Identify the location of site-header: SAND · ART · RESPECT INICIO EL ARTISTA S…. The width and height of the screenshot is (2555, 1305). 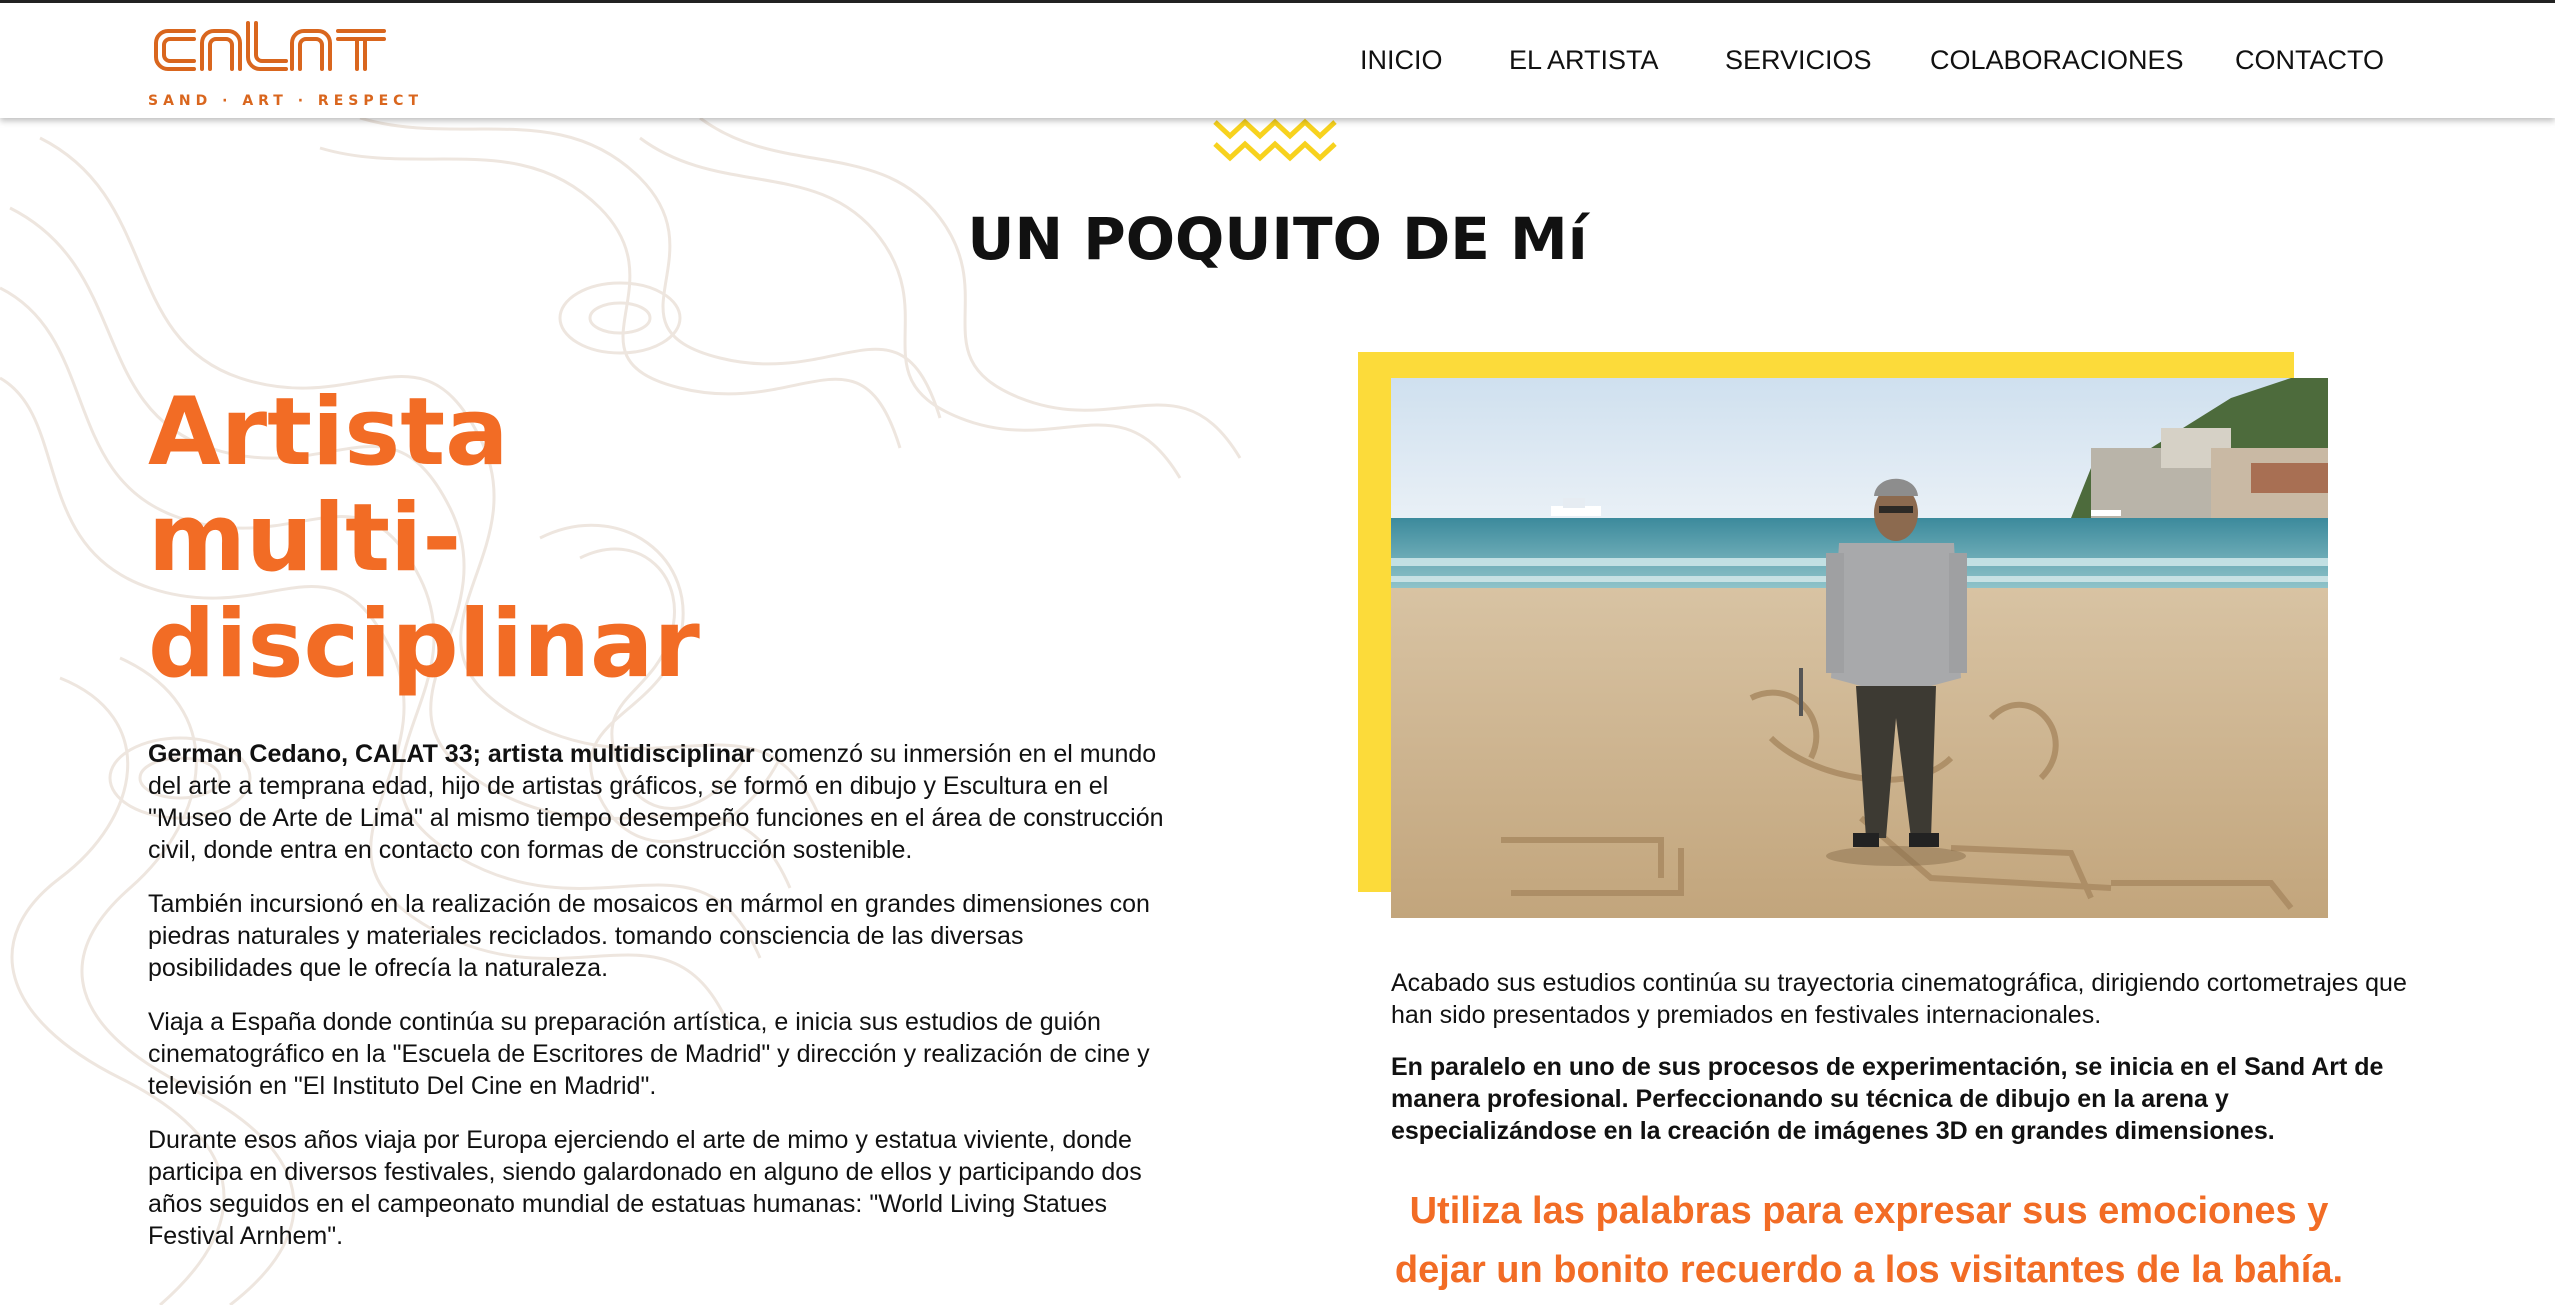
(1277, 59).